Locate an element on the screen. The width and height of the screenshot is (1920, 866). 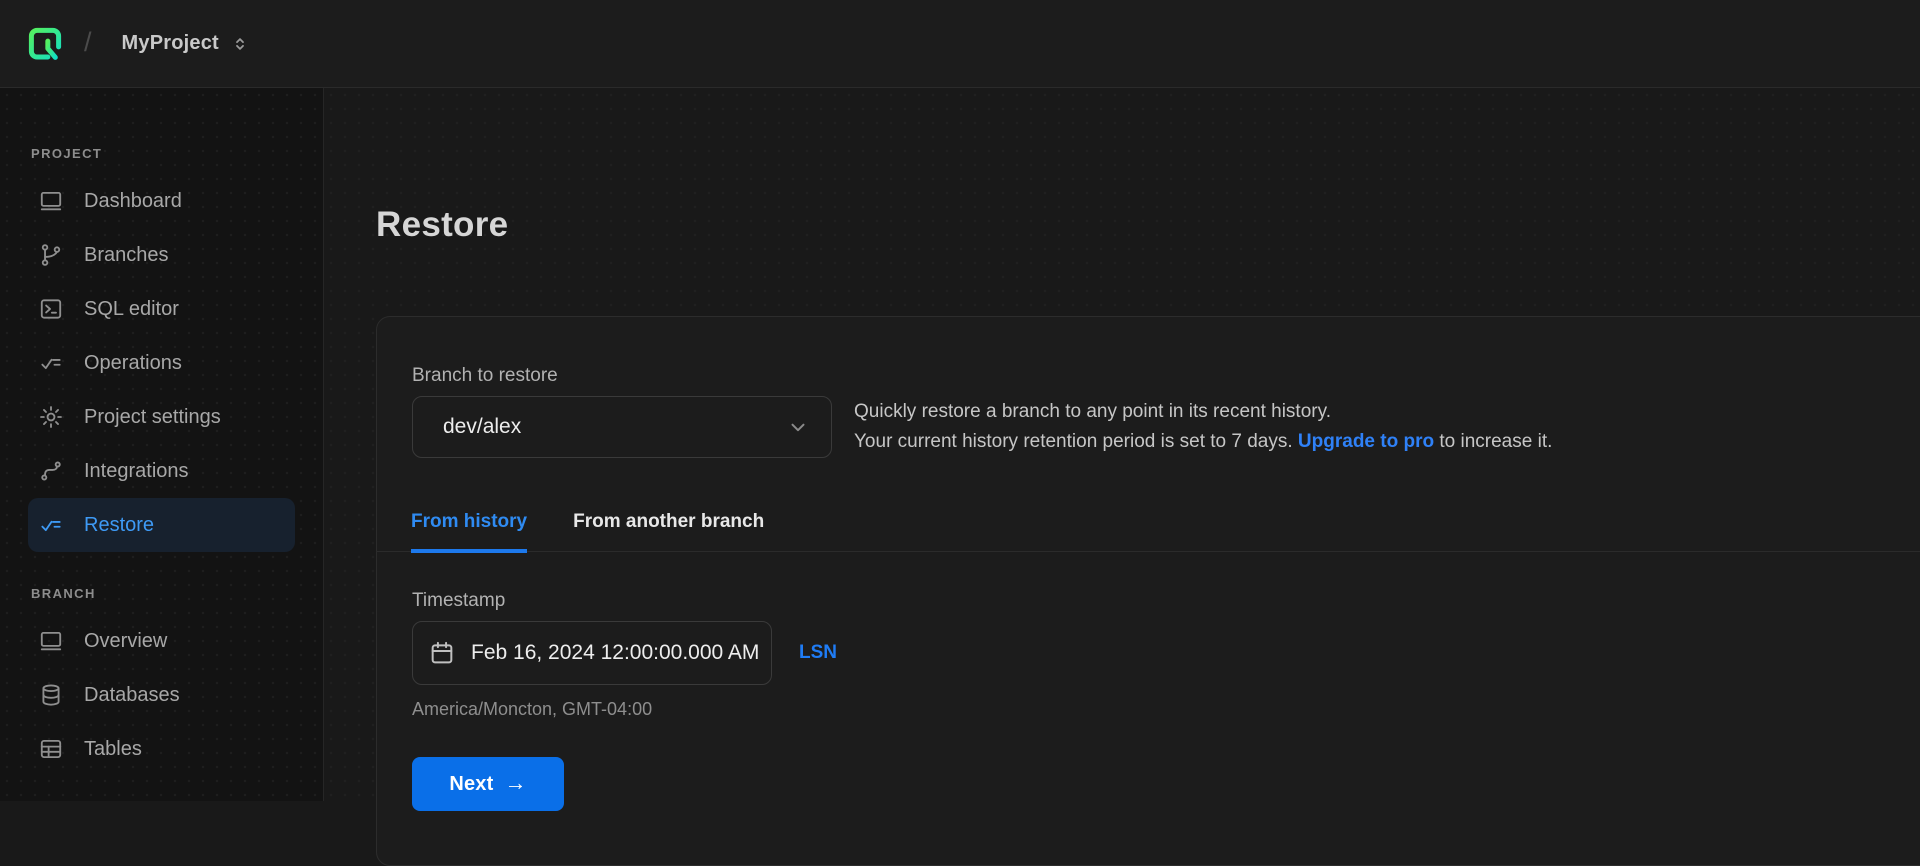
sidebar-section-project: PROJECT is located at coordinates (67, 153).